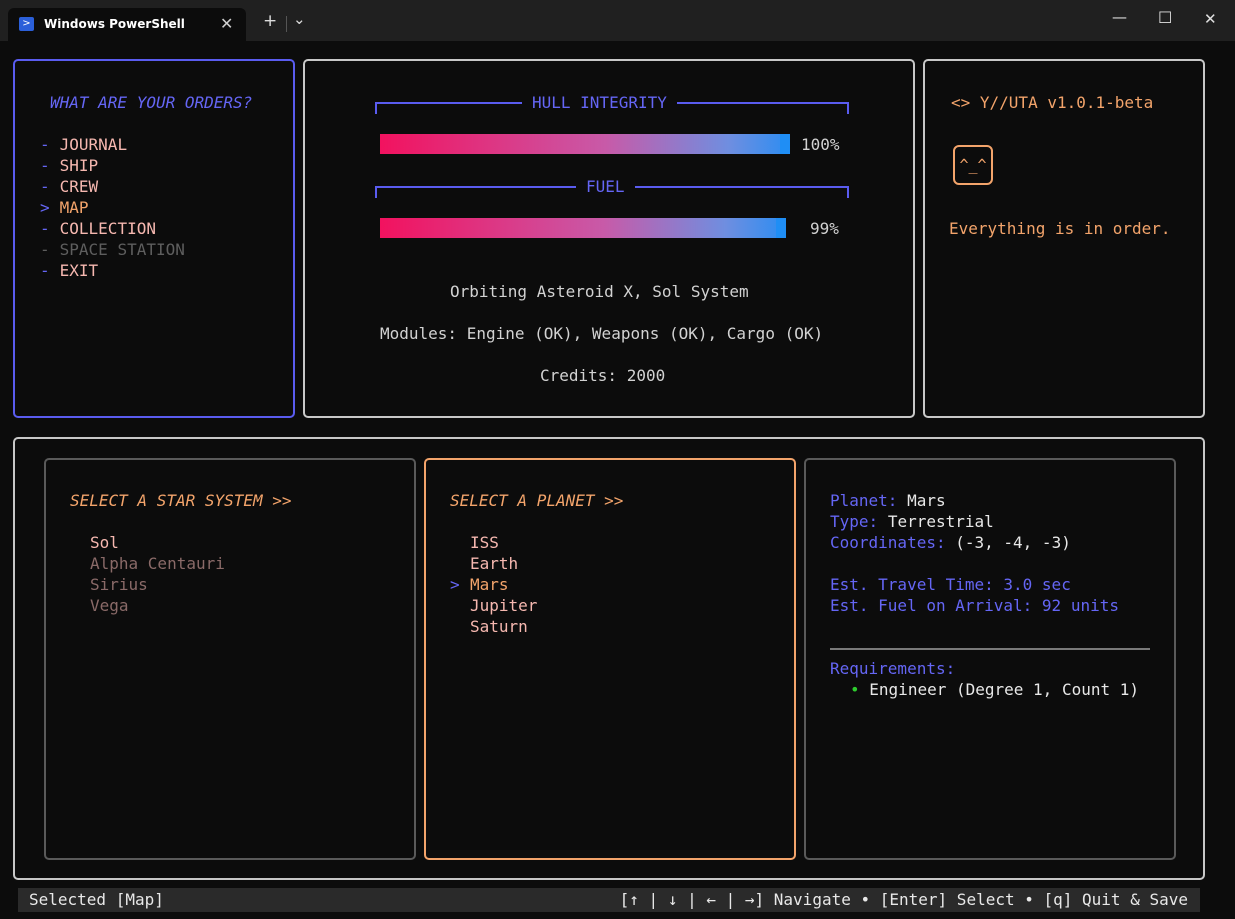 This screenshot has height=919, width=1235. What do you see at coordinates (157, 563) in the screenshot?
I see `star-system-item: Alpha Centauri` at bounding box center [157, 563].